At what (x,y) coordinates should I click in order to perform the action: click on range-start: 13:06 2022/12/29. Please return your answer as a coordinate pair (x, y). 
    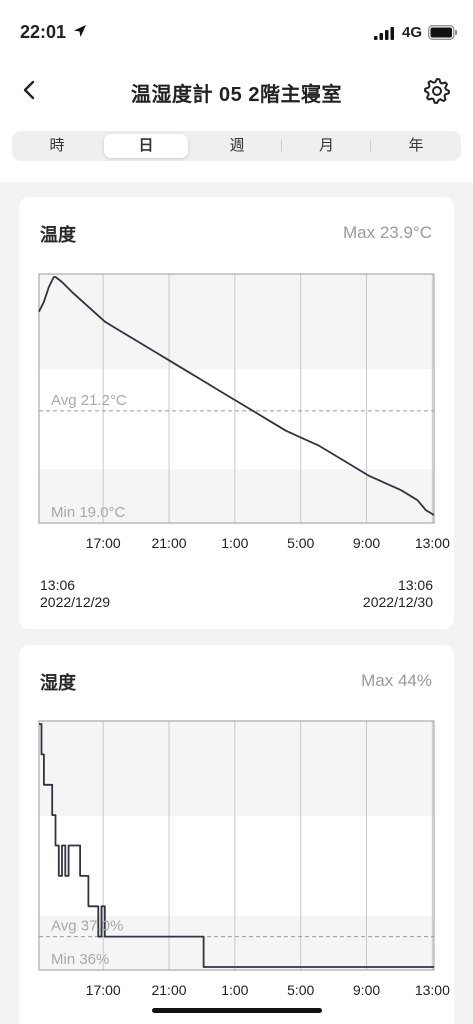
    Looking at the image, I should click on (75, 594).